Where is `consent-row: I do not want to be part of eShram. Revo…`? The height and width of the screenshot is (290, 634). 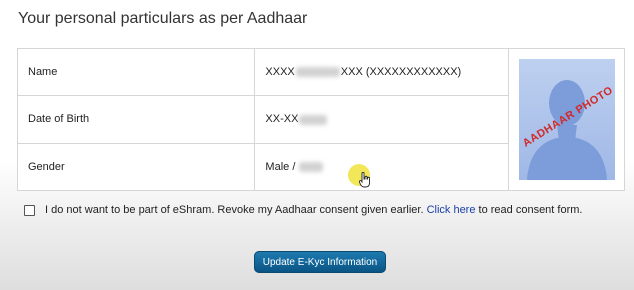
consent-row: I do not want to be part of eShram. Revo… is located at coordinates (303, 210).